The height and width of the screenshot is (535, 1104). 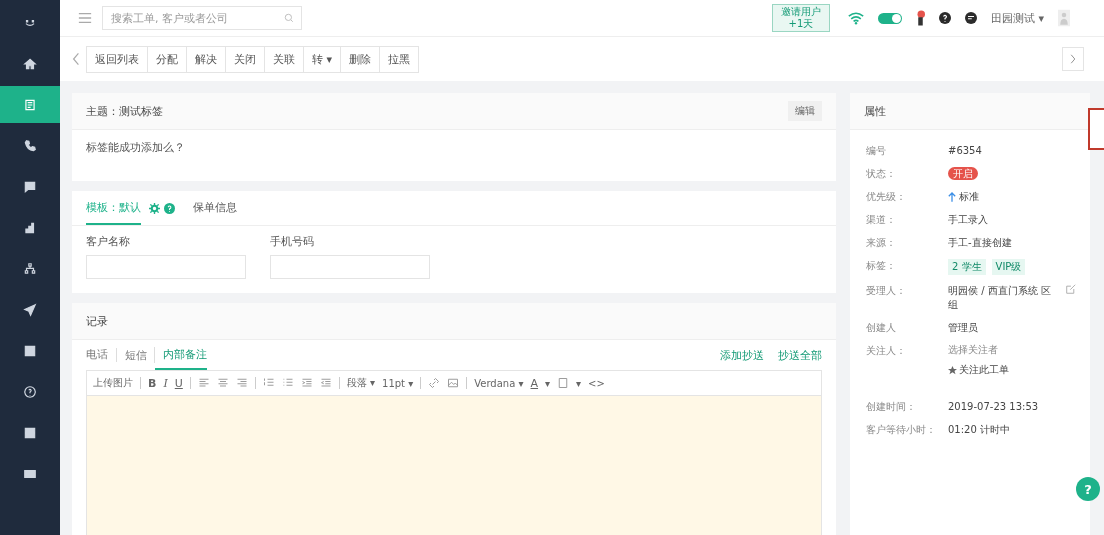 I want to click on property-label: 编号, so click(x=876, y=151).